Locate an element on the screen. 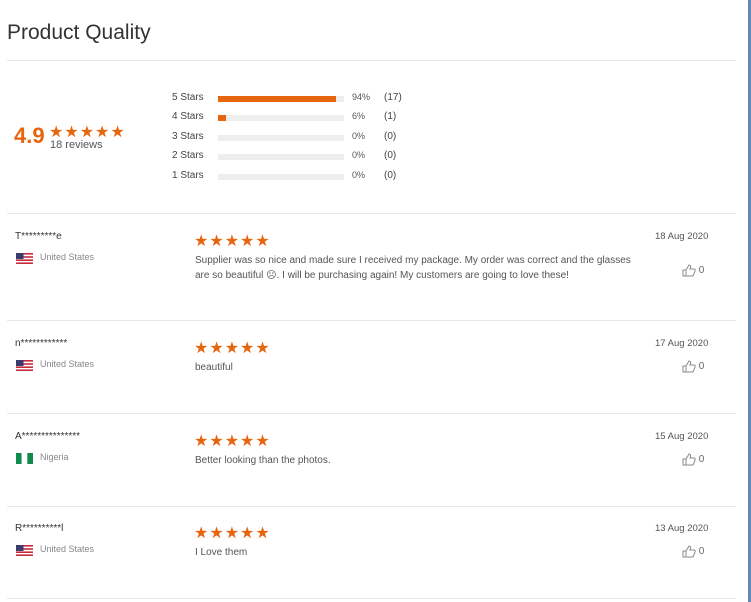 This screenshot has width=751, height=602. reviewer-country: Nigeria is located at coordinates (54, 457).